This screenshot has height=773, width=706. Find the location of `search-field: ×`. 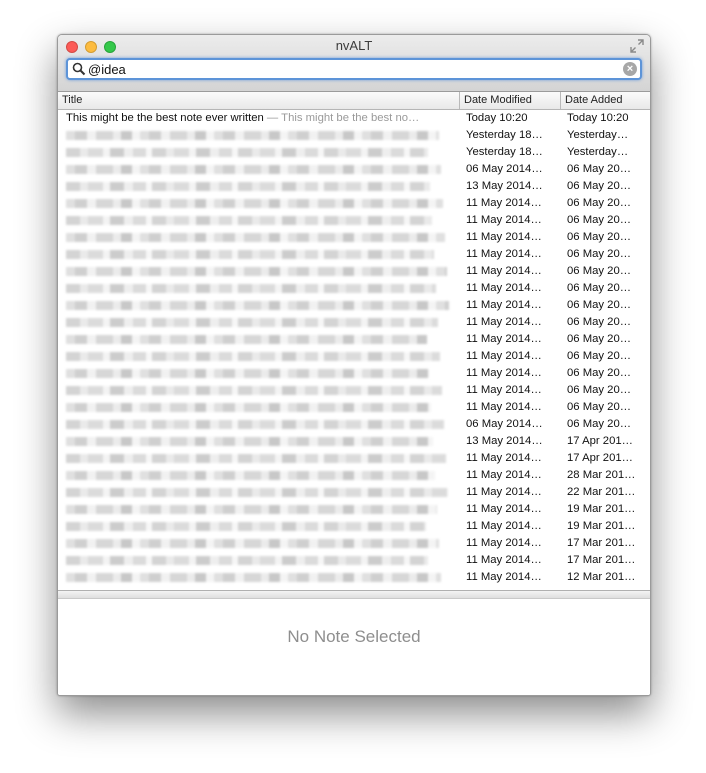

search-field: × is located at coordinates (354, 69).